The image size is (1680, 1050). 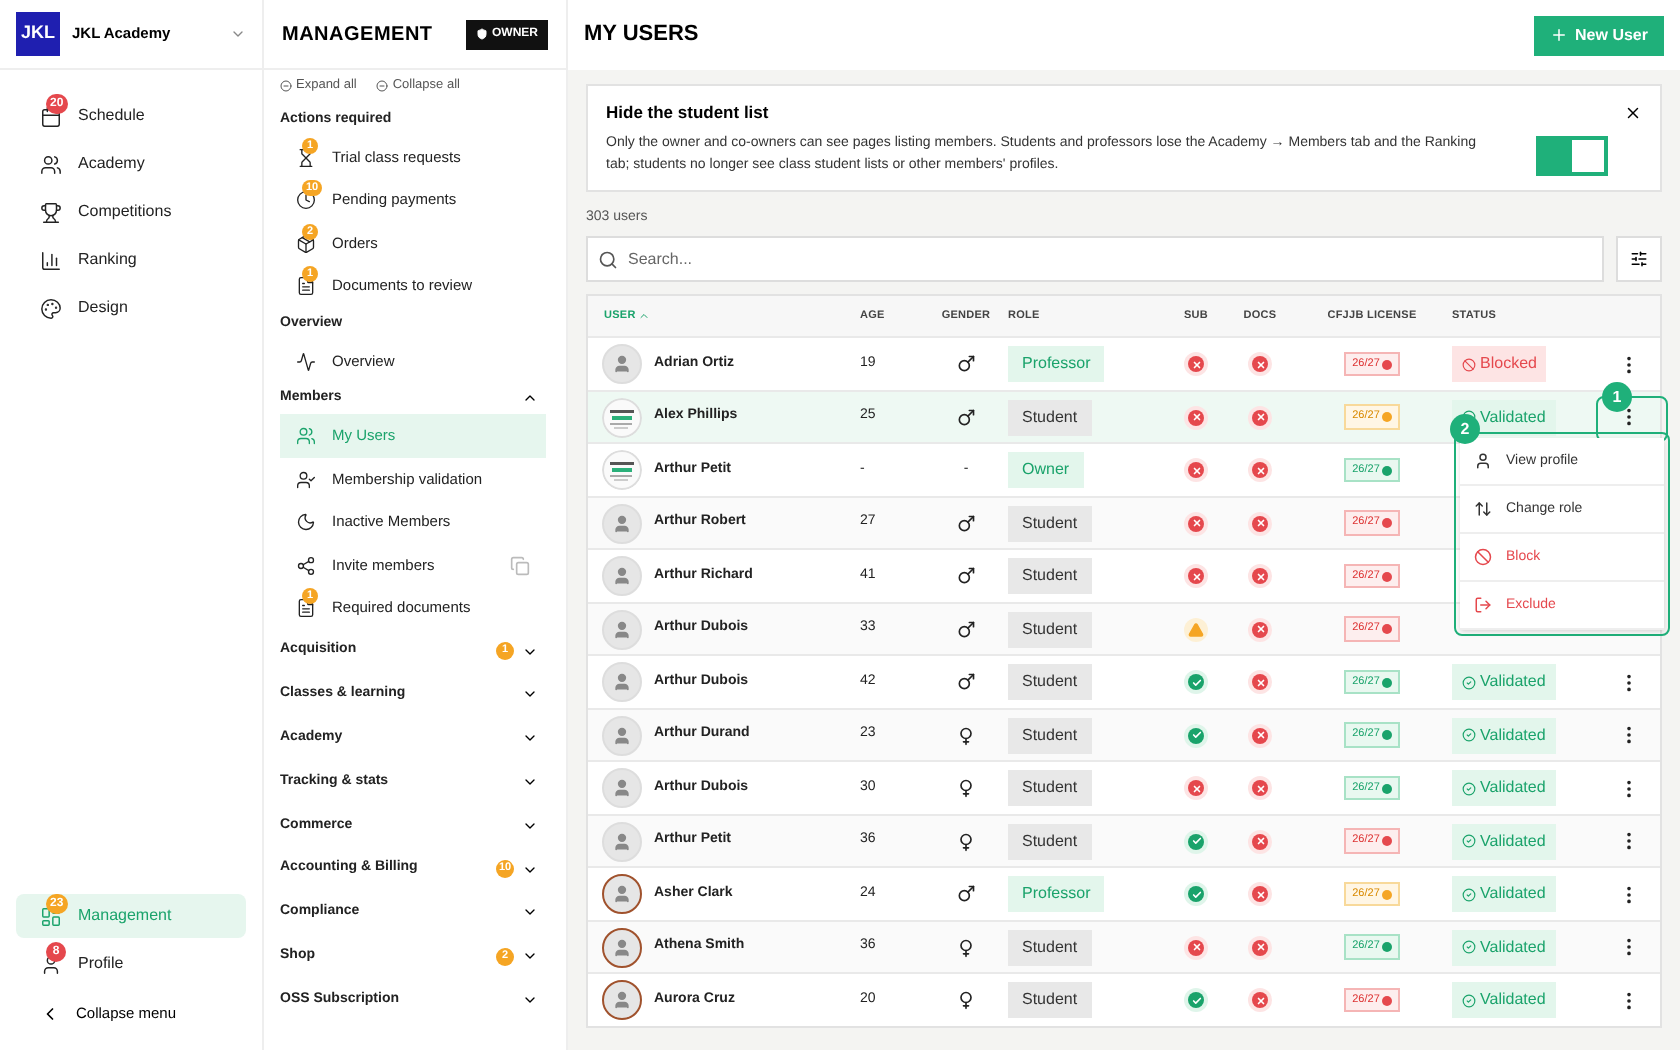 What do you see at coordinates (1499, 364) in the screenshot?
I see `status-tag: Blocked` at bounding box center [1499, 364].